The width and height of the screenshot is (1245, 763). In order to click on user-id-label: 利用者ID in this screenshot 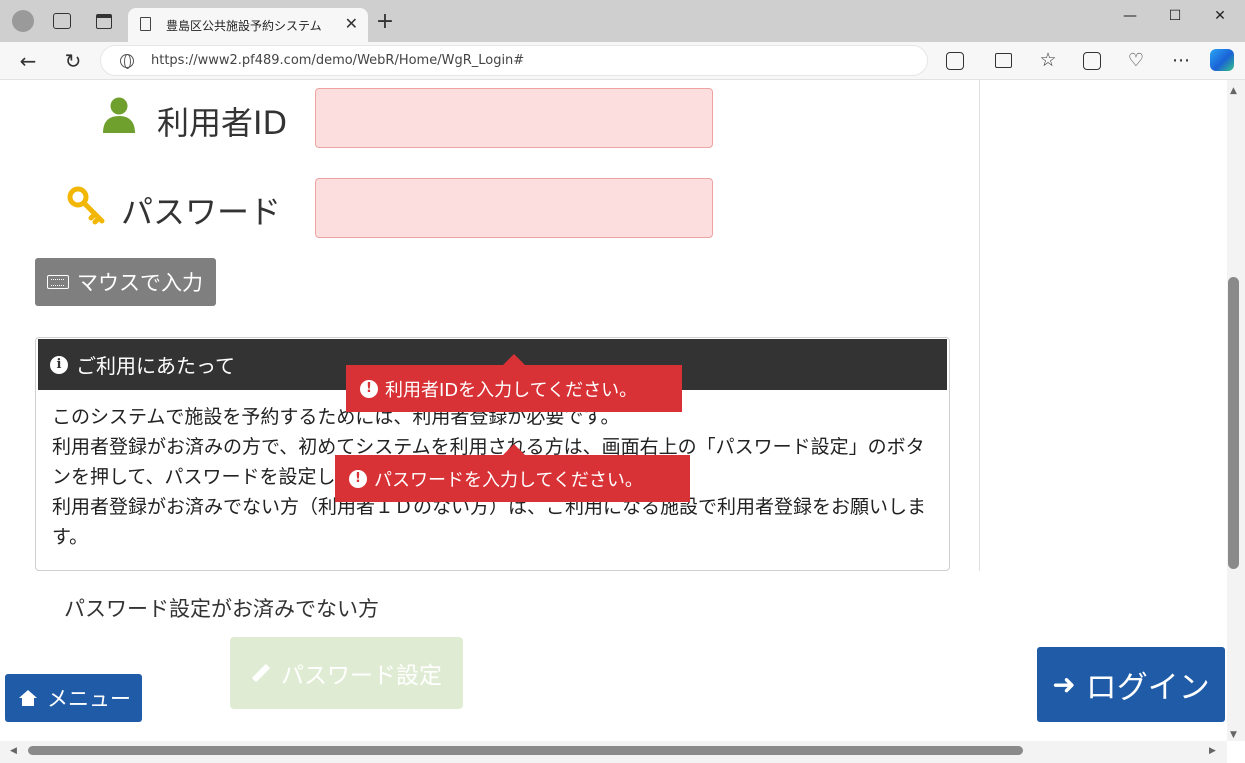, I will do `click(222, 123)`.